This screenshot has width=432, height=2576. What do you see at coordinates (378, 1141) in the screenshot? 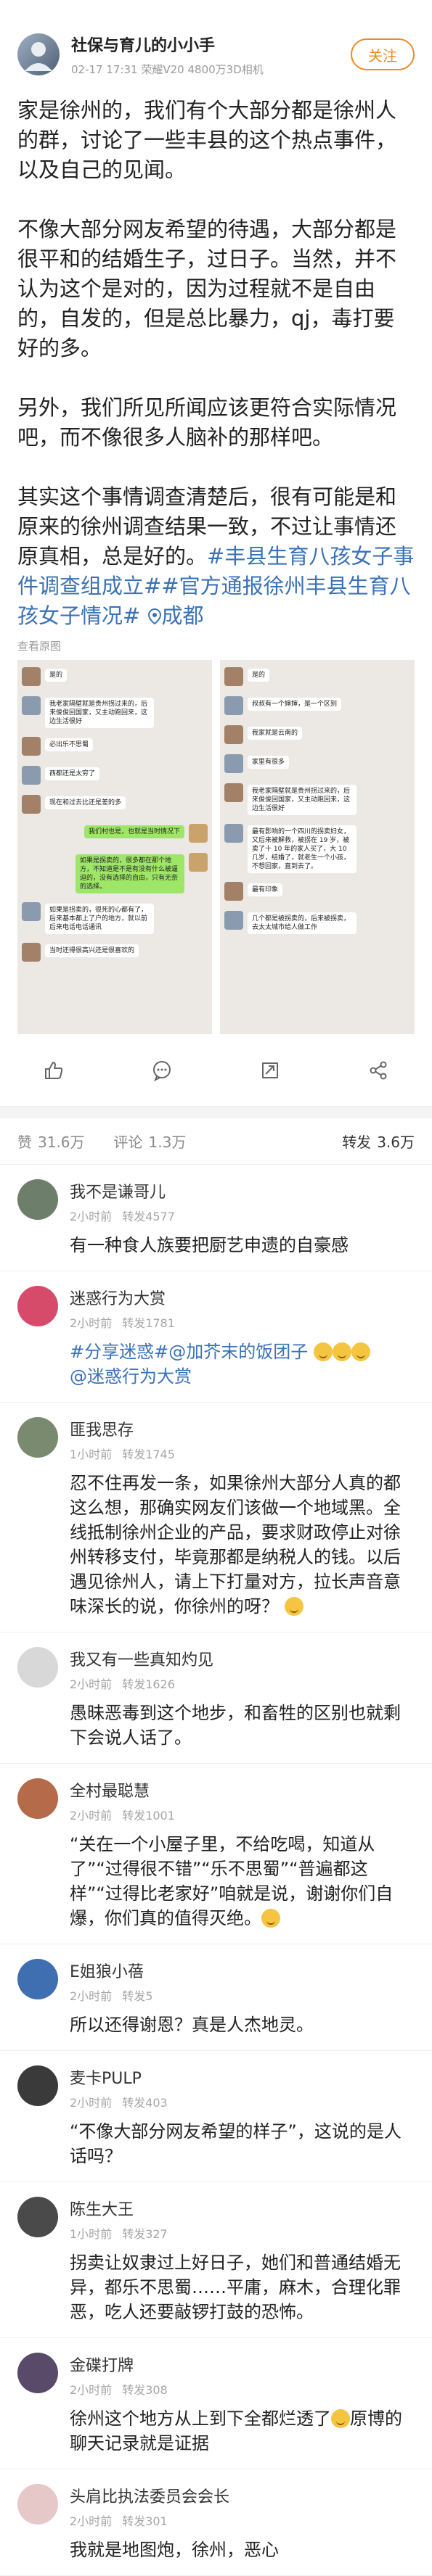
I see `tab-reposts: 转发 3.6万` at bounding box center [378, 1141].